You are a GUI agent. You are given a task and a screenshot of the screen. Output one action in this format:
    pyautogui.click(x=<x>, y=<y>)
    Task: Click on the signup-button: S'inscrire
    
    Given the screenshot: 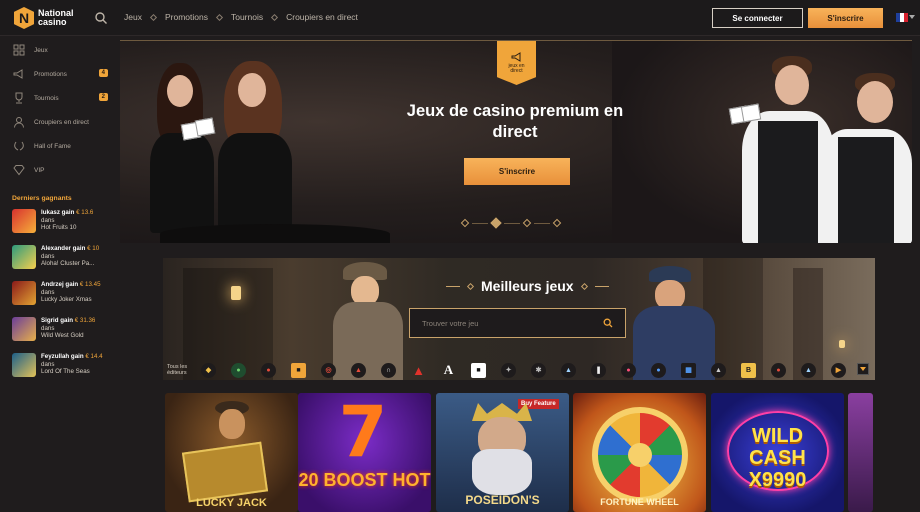 What is the action you would take?
    pyautogui.click(x=845, y=18)
    